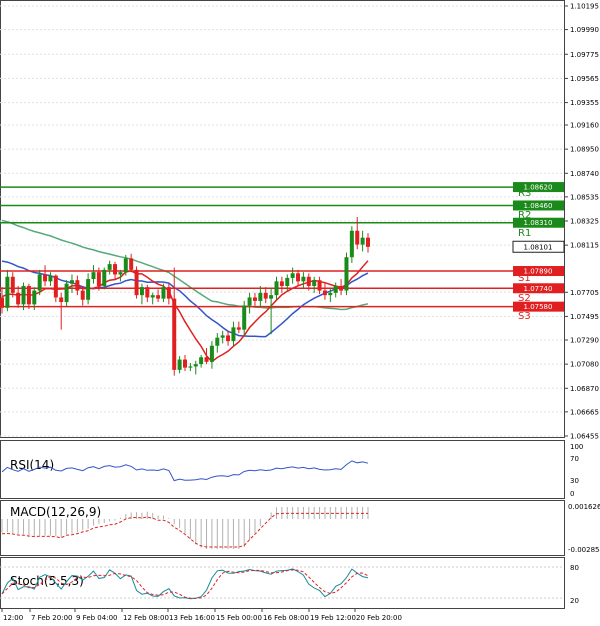 The width and height of the screenshot is (600, 626). Describe the element at coordinates (584, 246) in the screenshot. I see `price-tick-label: 1.08115` at that location.